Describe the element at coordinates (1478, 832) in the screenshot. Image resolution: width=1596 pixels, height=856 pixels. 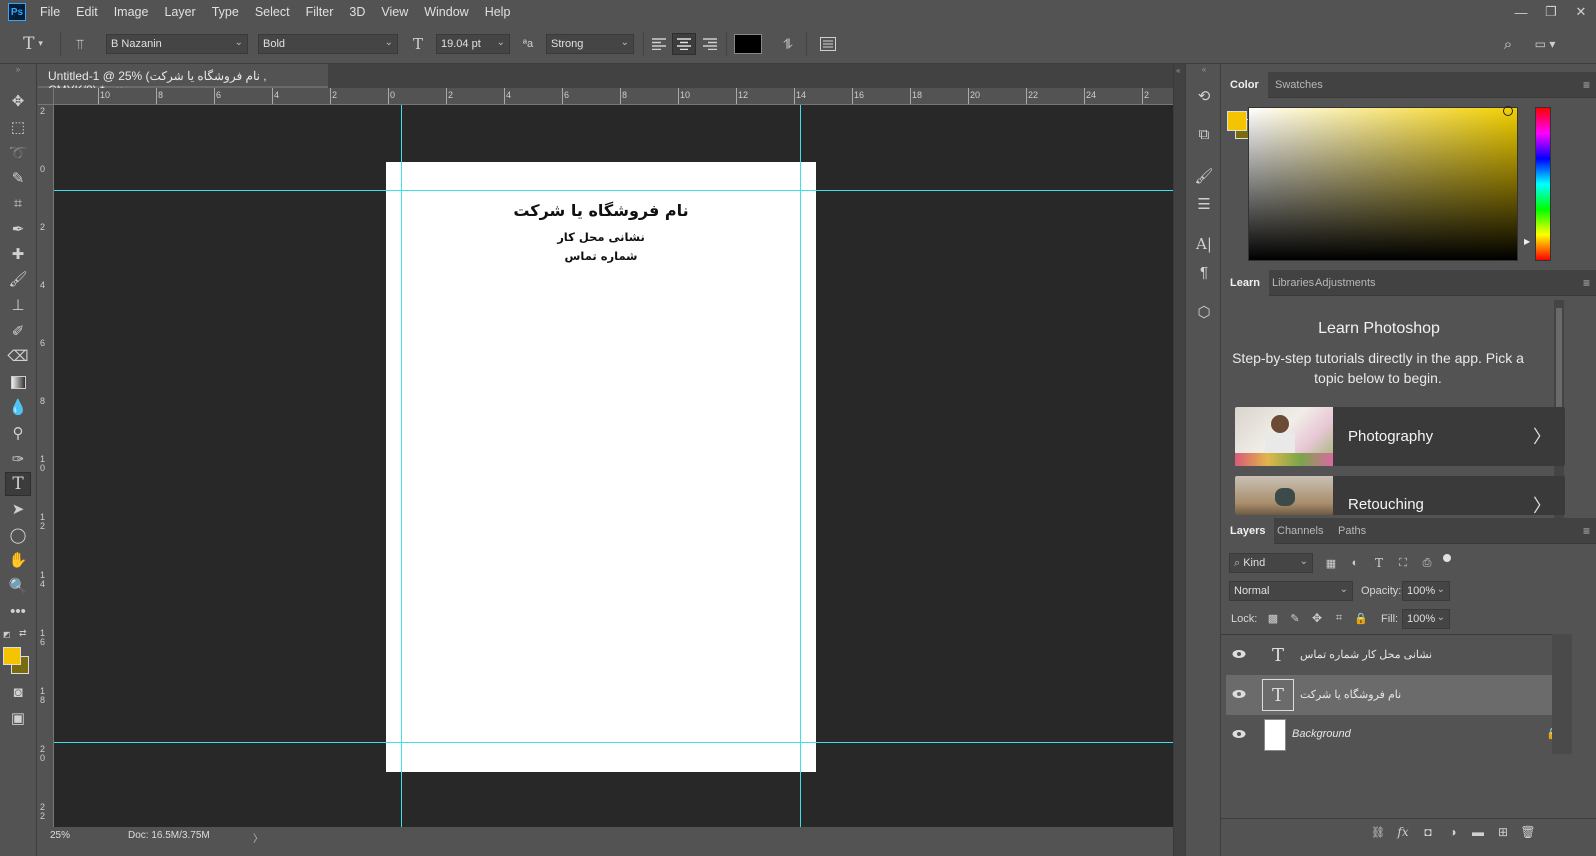
I see `new-group-folder-icon: ▬` at that location.